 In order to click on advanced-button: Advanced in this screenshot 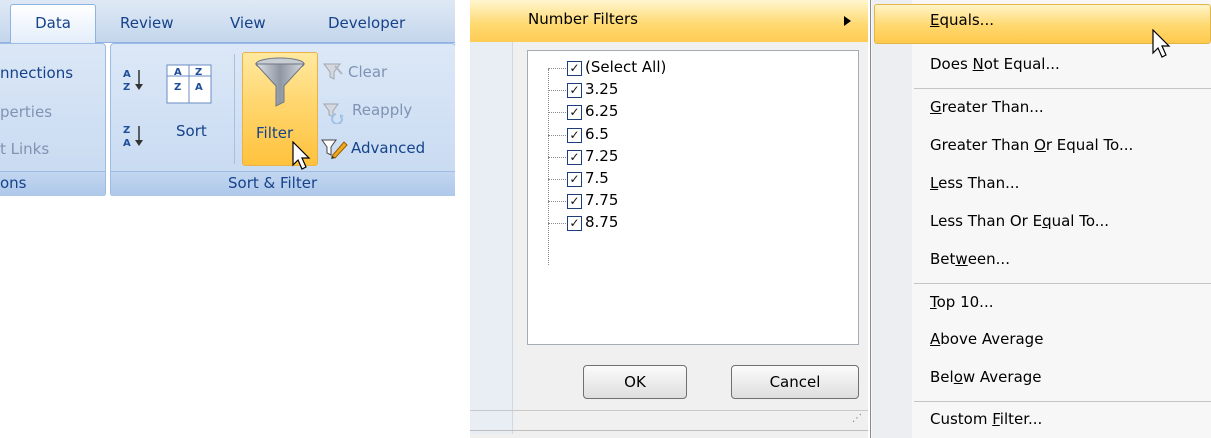, I will do `click(388, 148)`.